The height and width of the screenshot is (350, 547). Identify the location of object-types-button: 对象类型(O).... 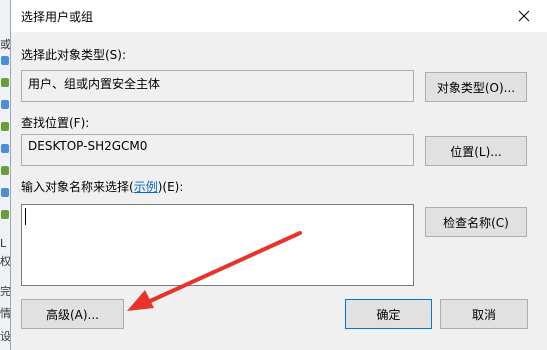
(476, 87).